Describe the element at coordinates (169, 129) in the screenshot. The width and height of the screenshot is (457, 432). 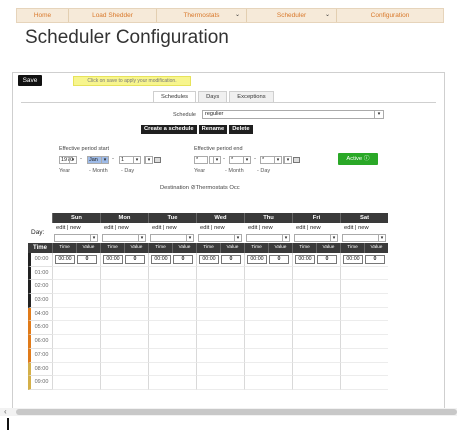
I see `create-schedule-button: Create a schedule` at that location.